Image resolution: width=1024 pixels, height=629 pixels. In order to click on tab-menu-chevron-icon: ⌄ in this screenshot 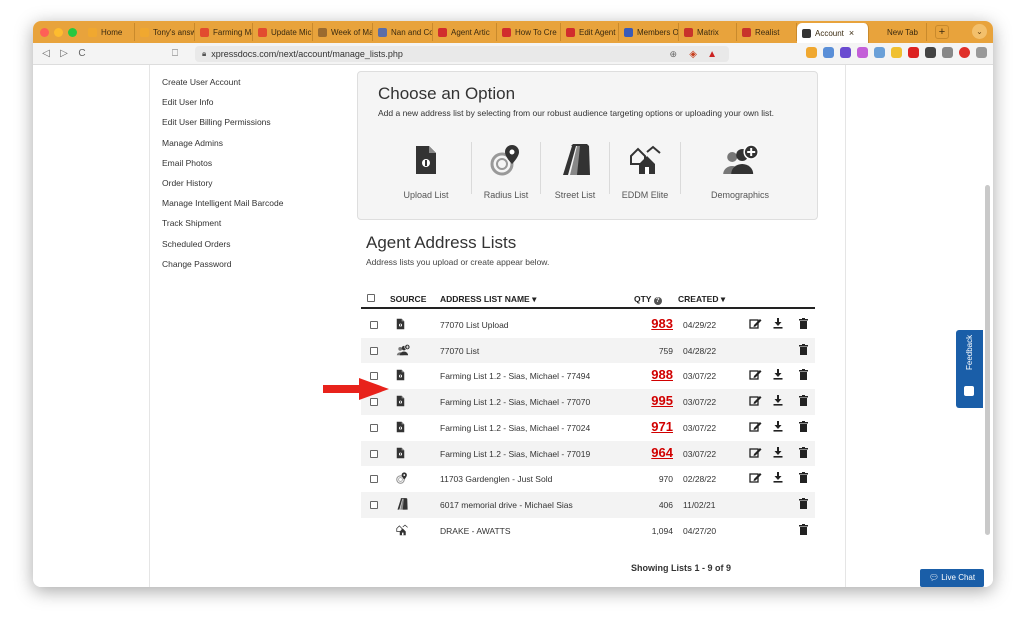, I will do `click(979, 31)`.